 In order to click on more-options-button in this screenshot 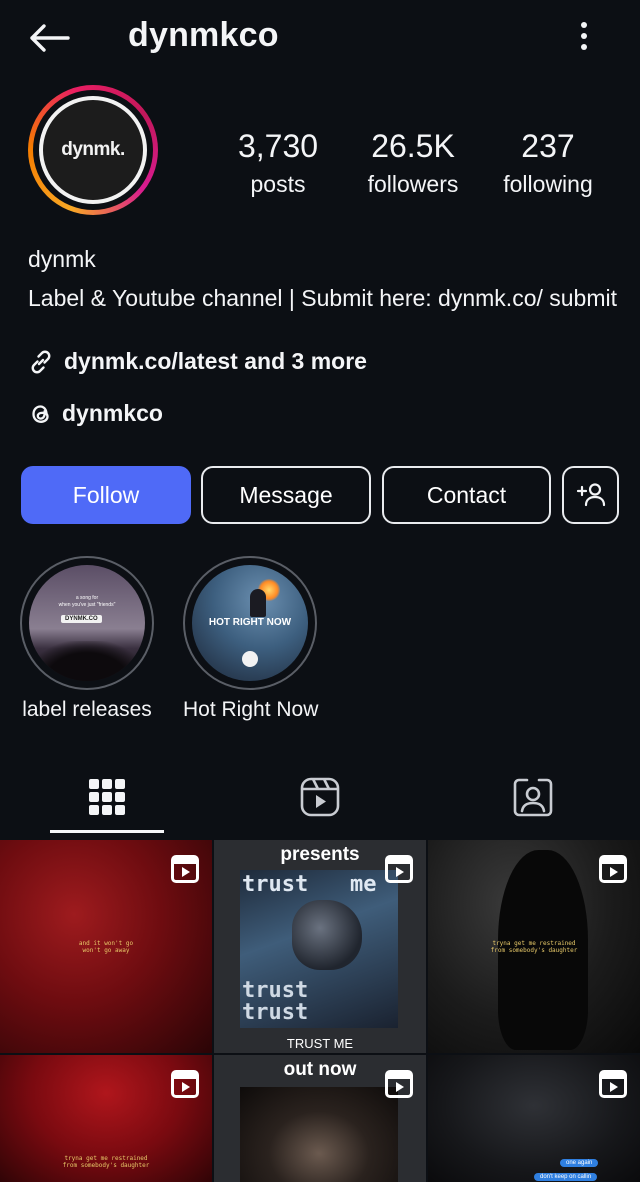, I will do `click(584, 36)`.